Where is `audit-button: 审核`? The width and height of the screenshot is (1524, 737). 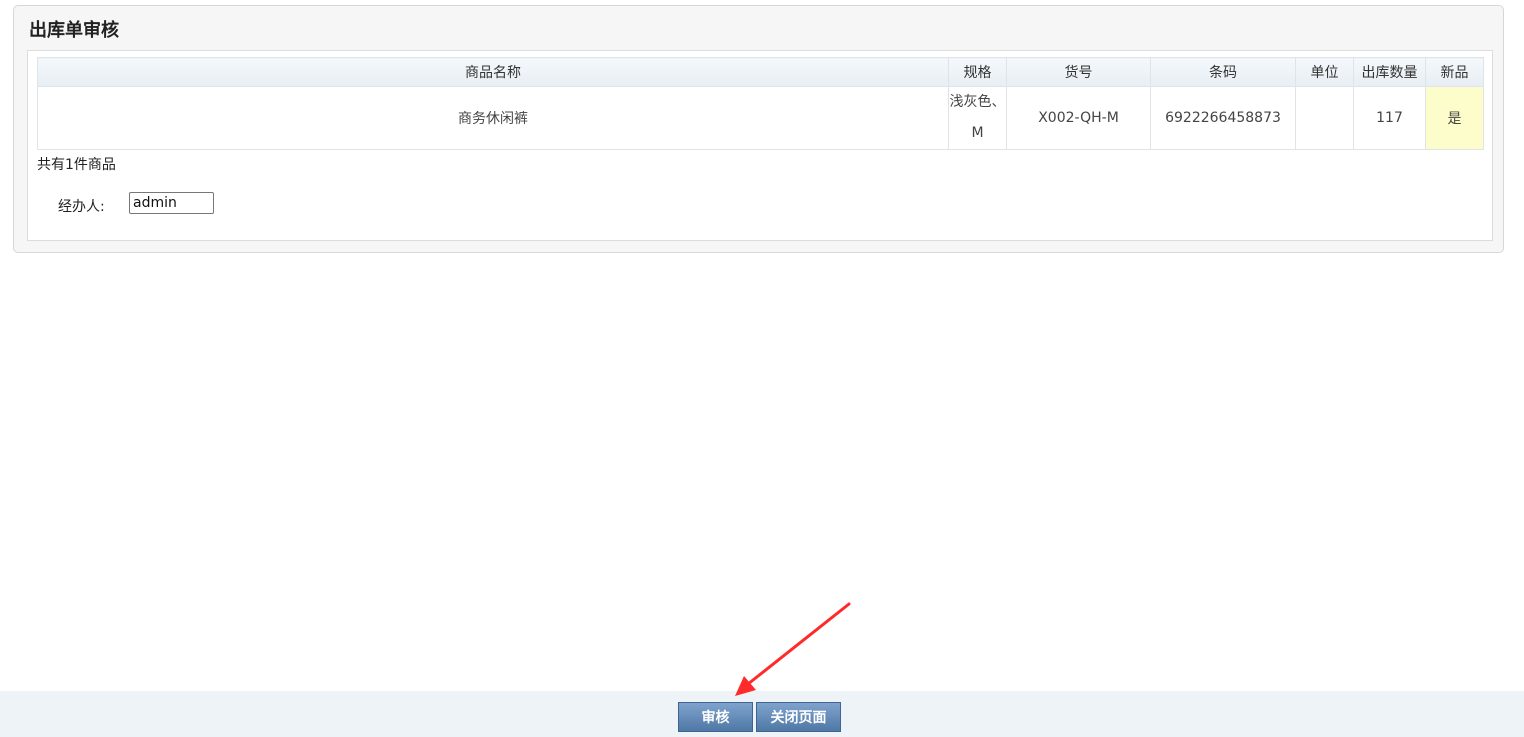
audit-button: 审核 is located at coordinates (715, 717).